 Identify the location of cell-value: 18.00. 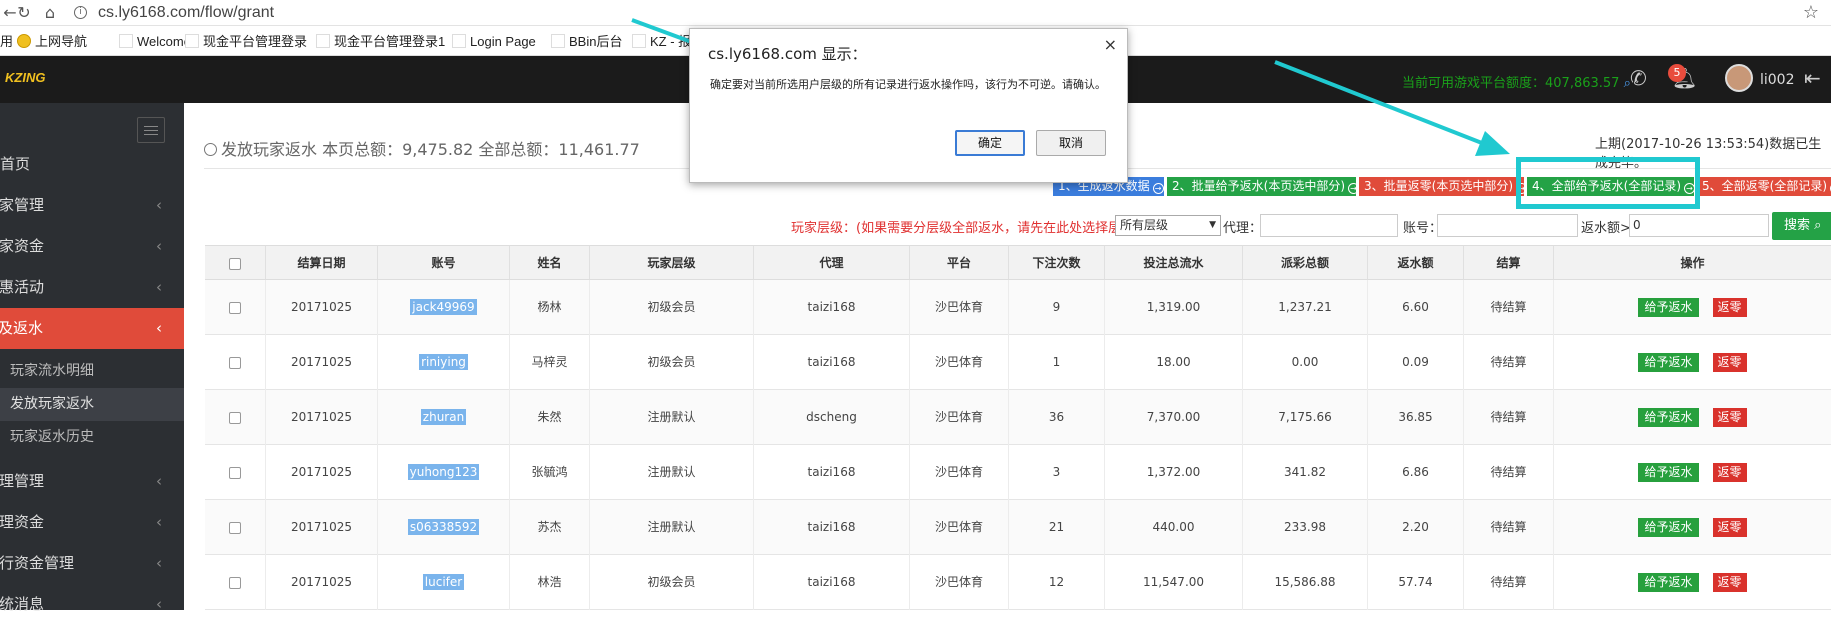
(1173, 362).